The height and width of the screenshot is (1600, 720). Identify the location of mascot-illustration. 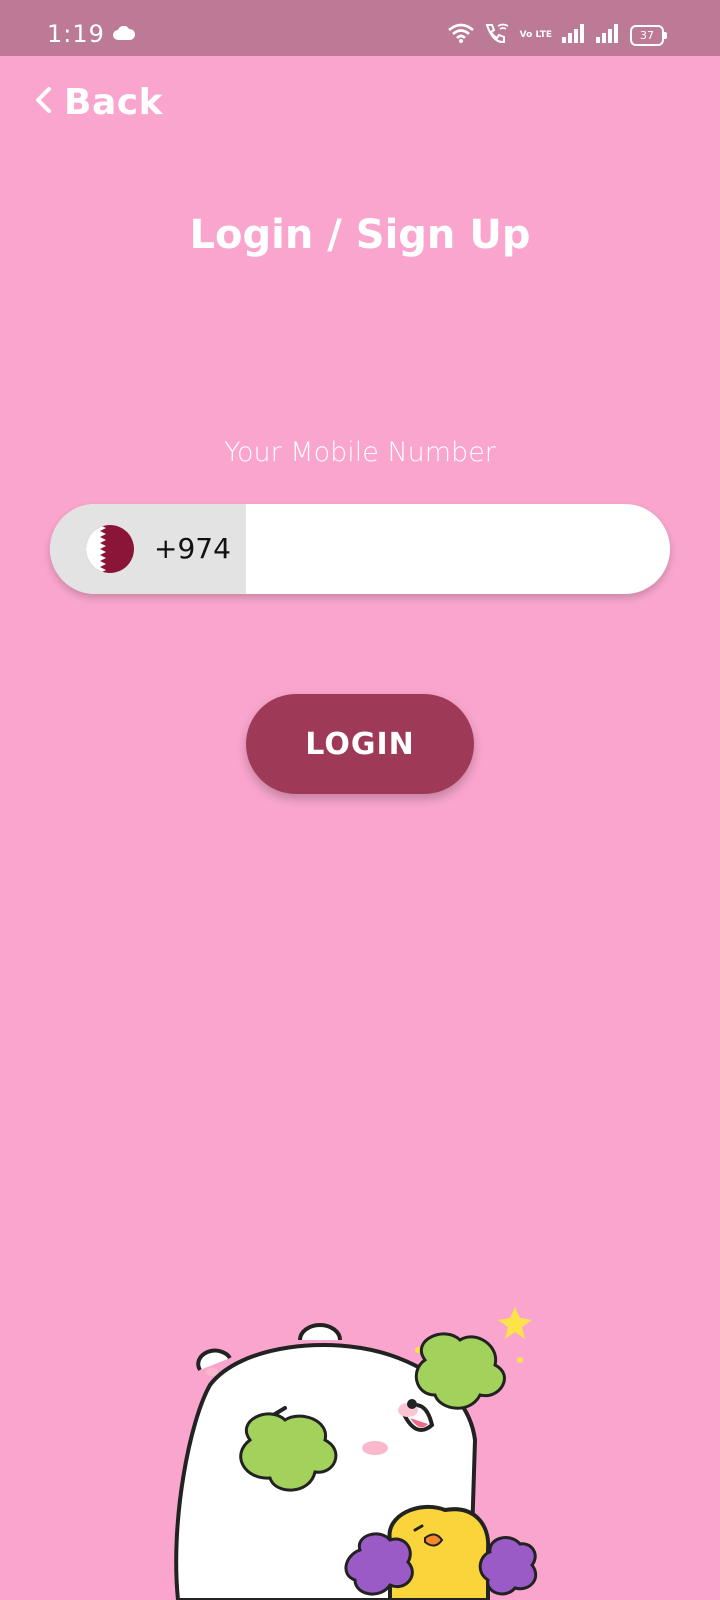
(356, 1453).